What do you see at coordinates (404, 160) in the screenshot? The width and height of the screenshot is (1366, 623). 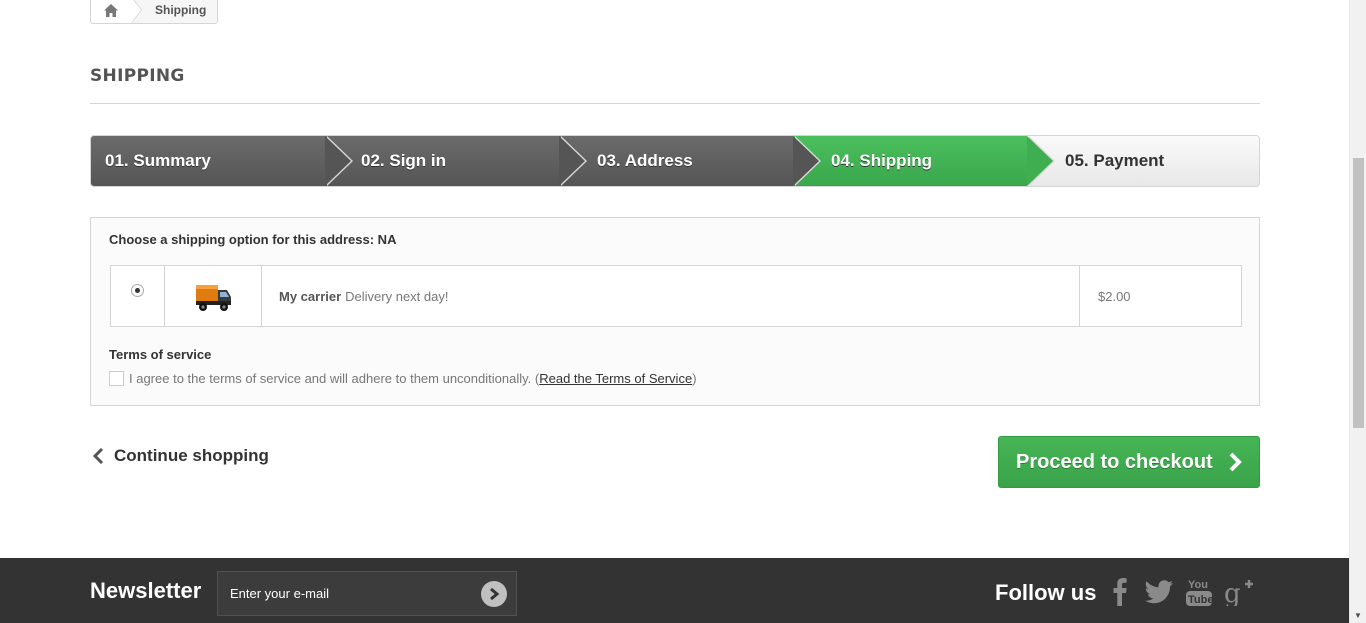 I see `step-label: 02. Sign in` at bounding box center [404, 160].